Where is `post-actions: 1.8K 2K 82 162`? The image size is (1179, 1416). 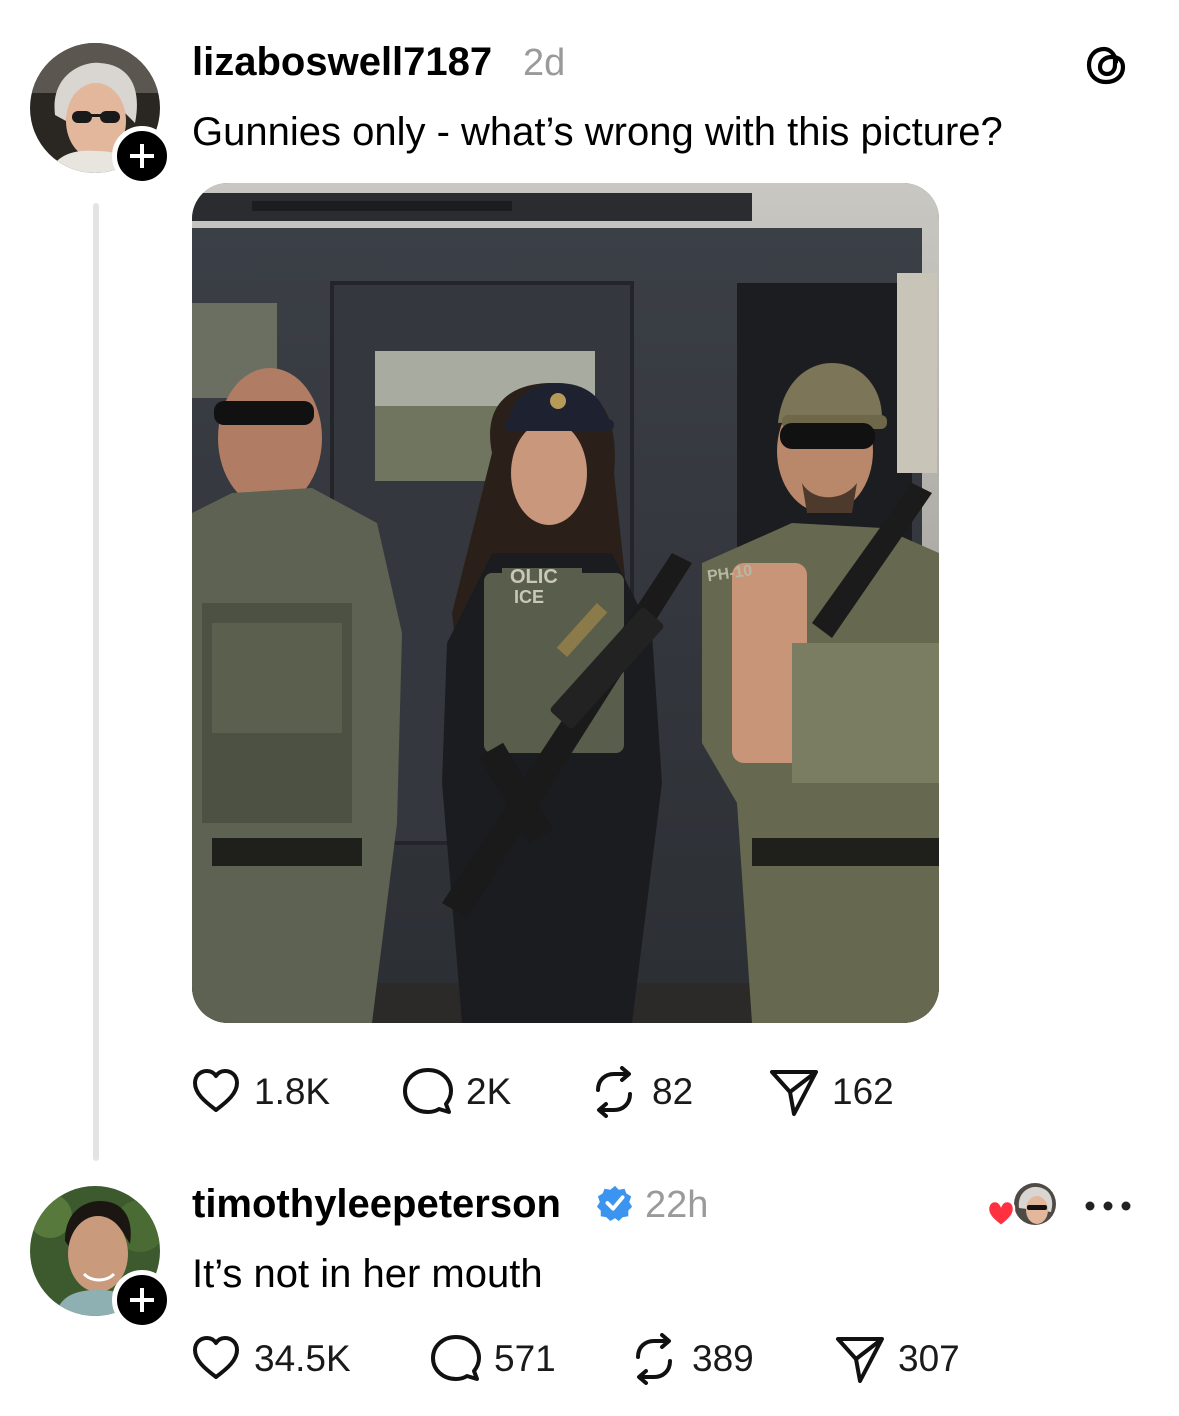
post-actions: 1.8K 2K 82 162 is located at coordinates (570, 1092).